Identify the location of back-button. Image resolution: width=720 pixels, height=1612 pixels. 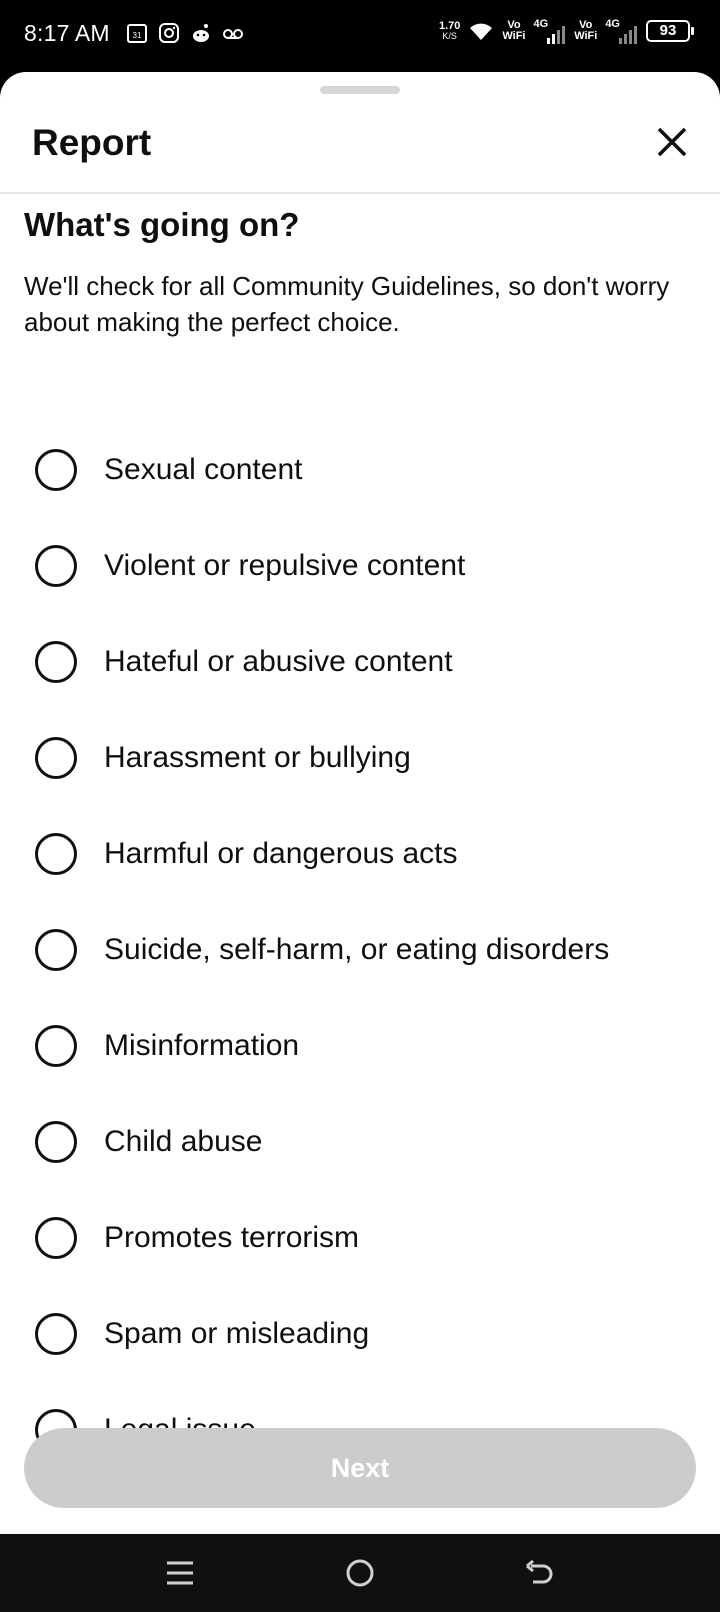
(540, 1573).